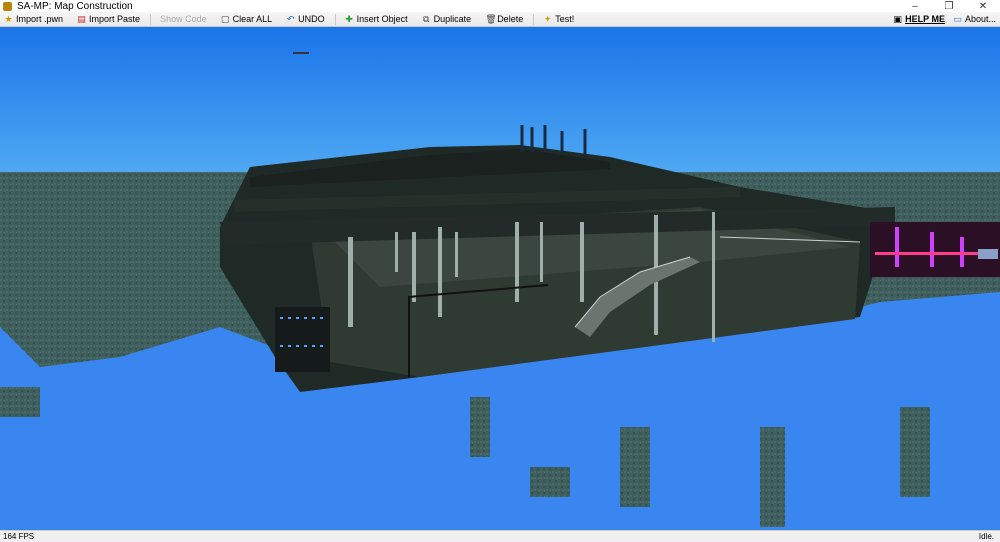 Image resolution: width=1000 pixels, height=542 pixels. I want to click on plus-icon: ✚, so click(349, 18).